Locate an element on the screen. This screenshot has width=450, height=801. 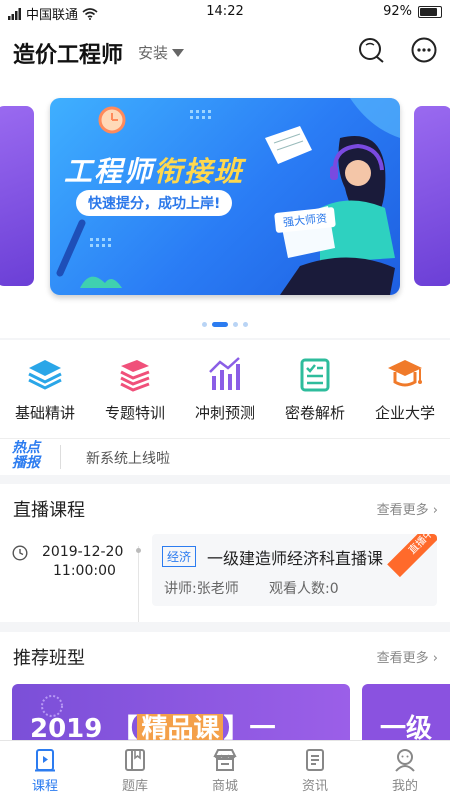
install-dropdown: 安装 is located at coordinates (161, 52).